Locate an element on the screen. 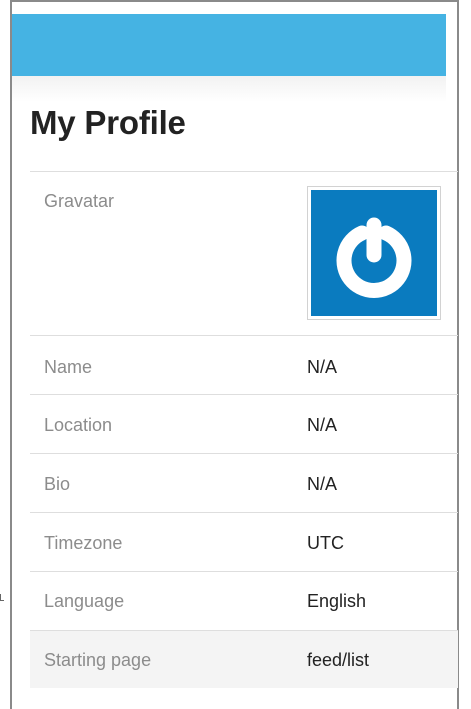  profile-row-timezone: Timezone UTC is located at coordinates (244, 541).